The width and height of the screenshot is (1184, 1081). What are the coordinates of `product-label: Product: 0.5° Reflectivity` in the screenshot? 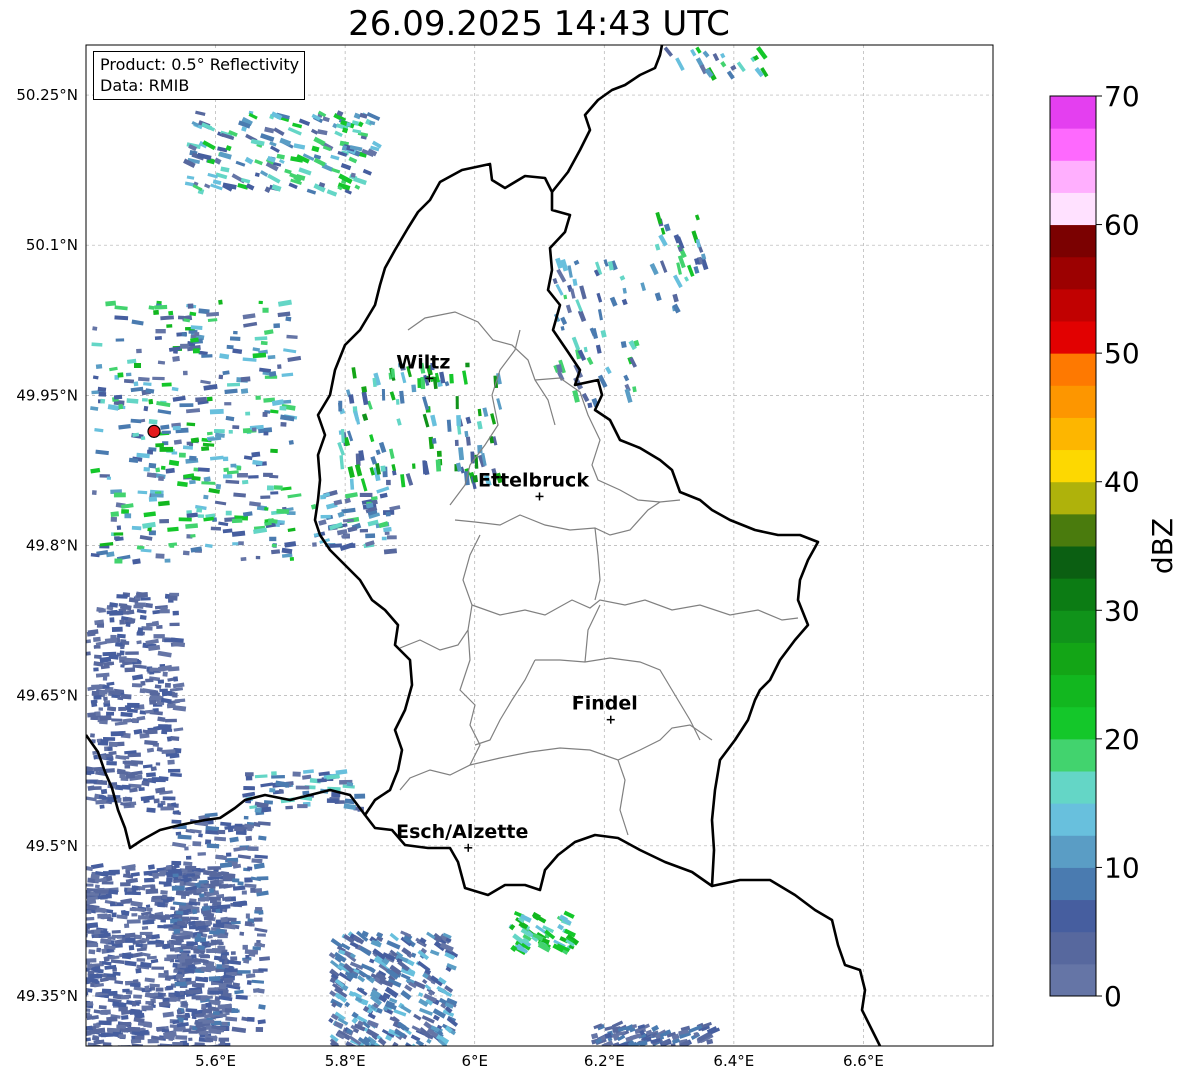 It's located at (200, 64).